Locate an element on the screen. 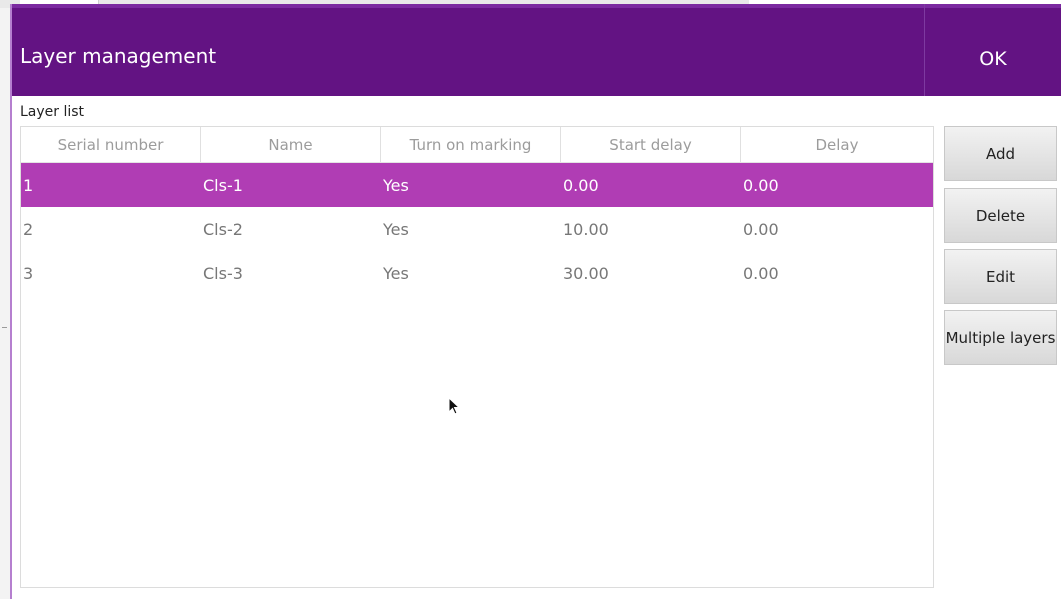 This screenshot has height=599, width=1061. cell-name: Cls-3 is located at coordinates (223, 273).